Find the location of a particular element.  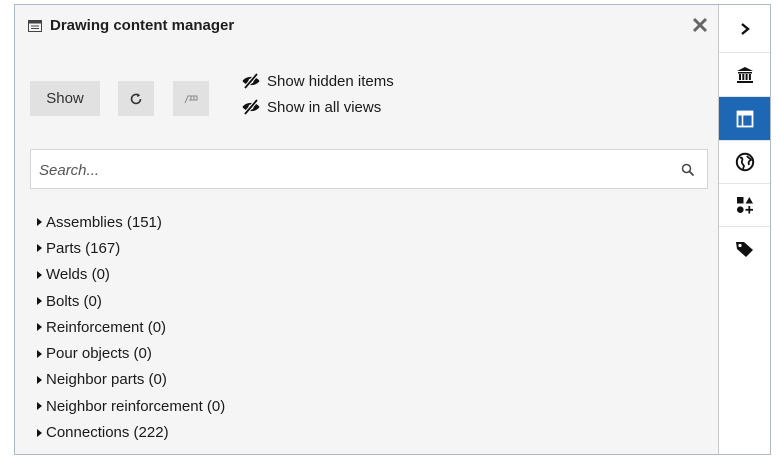

tree-item-connections: Connections (222) is located at coordinates (357, 432).